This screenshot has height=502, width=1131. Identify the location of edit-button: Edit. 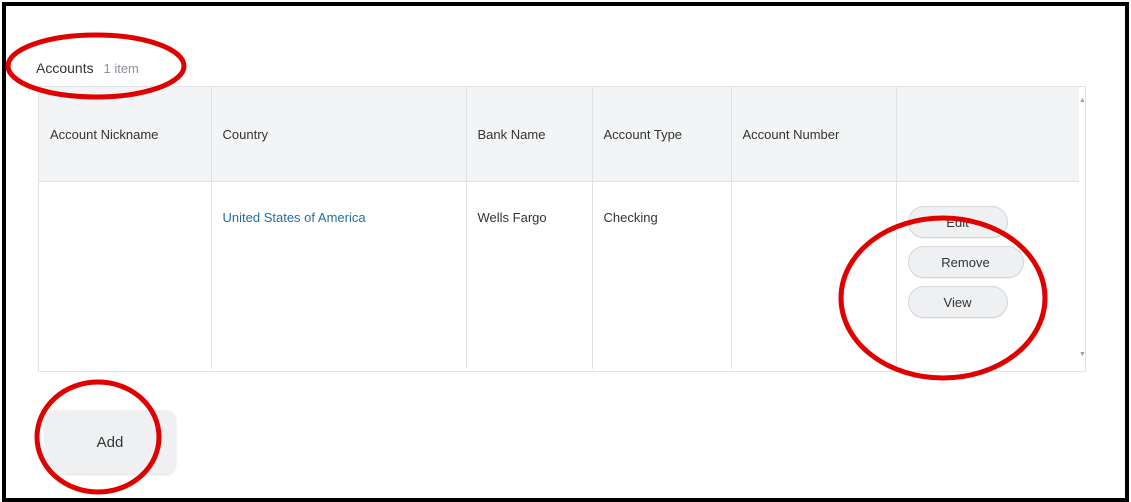
(957, 222).